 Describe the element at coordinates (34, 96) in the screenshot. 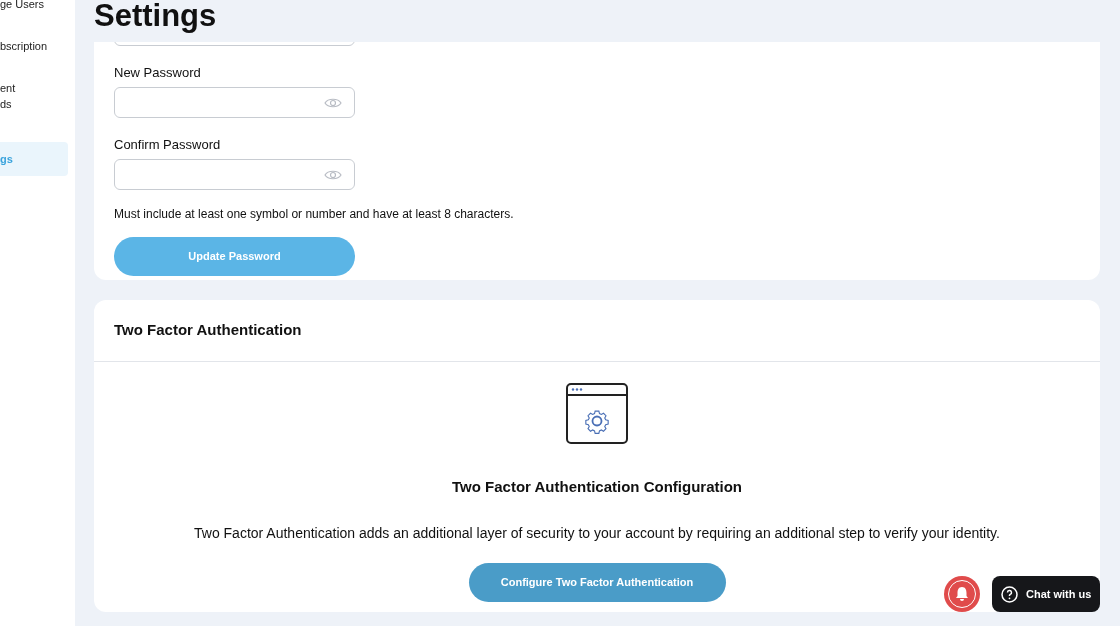

I see `sidebar-item: ent ds` at that location.